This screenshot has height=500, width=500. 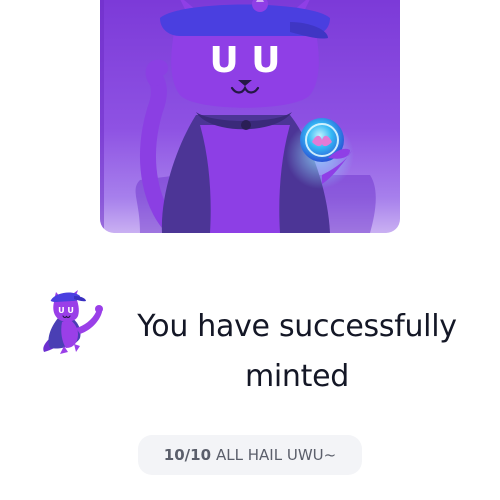 What do you see at coordinates (66, 310) in the screenshot?
I see `svg-text: U U` at bounding box center [66, 310].